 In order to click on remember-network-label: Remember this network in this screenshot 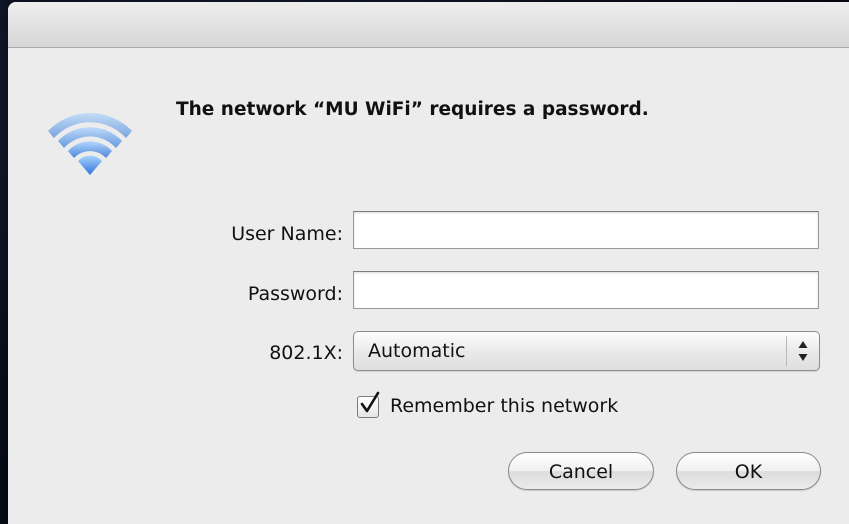, I will do `click(504, 406)`.